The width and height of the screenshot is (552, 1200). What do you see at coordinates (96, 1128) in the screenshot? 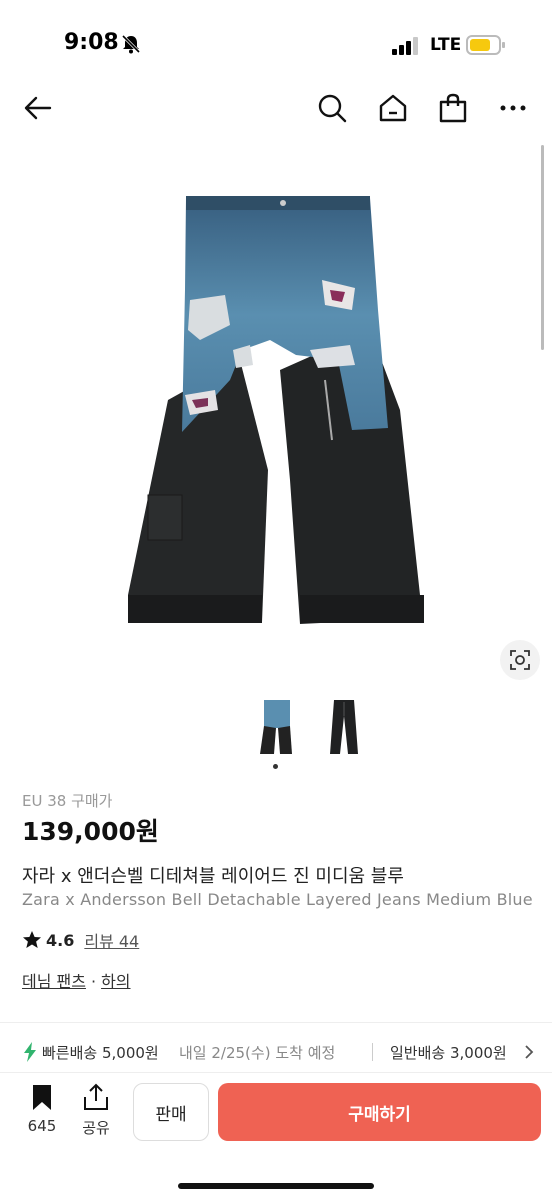
I see `share-label: 공유` at bounding box center [96, 1128].